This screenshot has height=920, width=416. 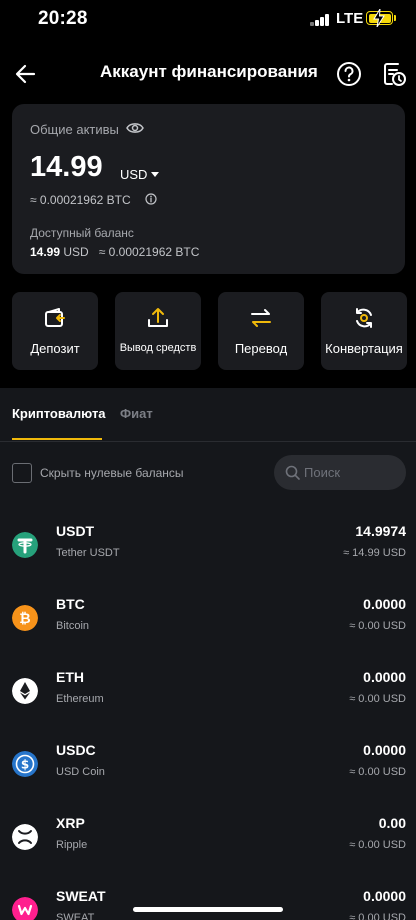 I want to click on currency-label: USD, so click(x=134, y=174).